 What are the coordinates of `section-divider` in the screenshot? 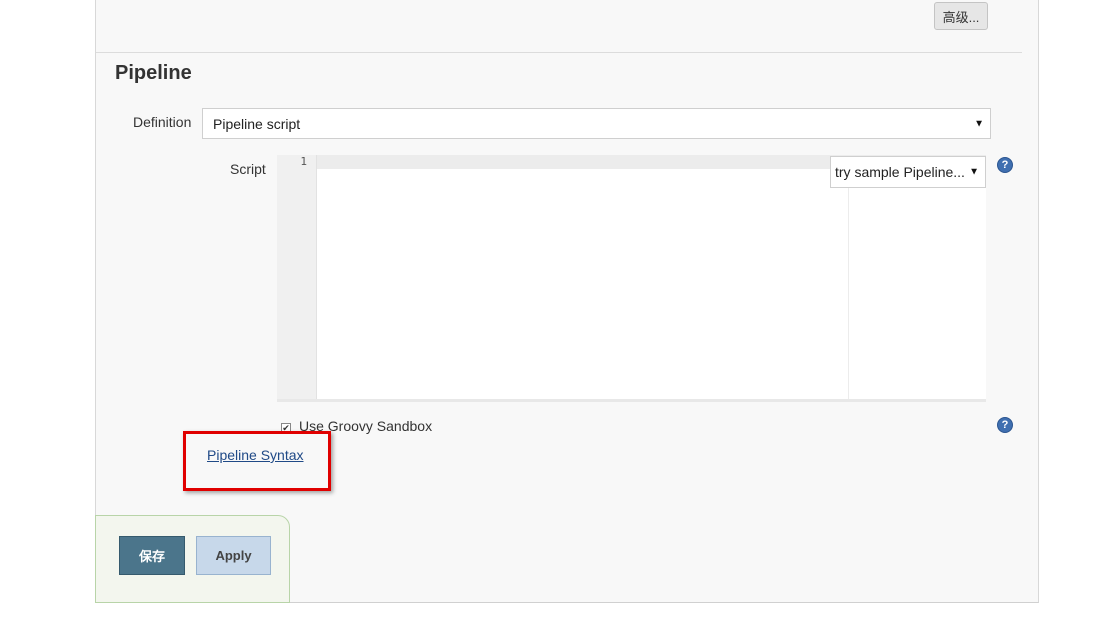 It's located at (559, 52).